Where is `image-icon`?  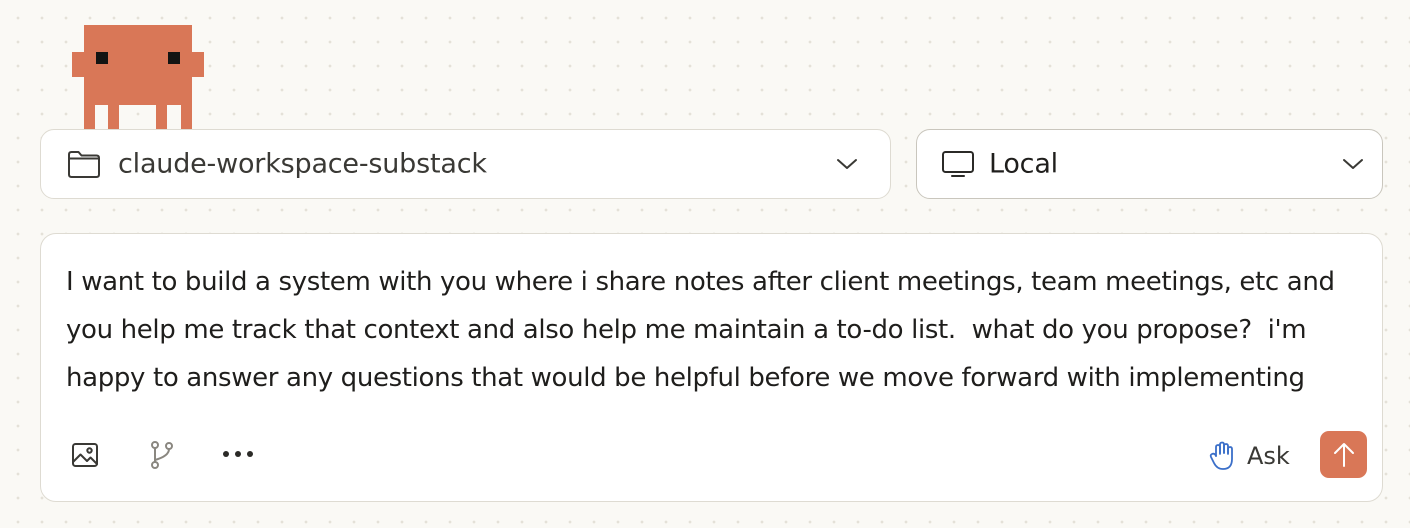 image-icon is located at coordinates (85, 455).